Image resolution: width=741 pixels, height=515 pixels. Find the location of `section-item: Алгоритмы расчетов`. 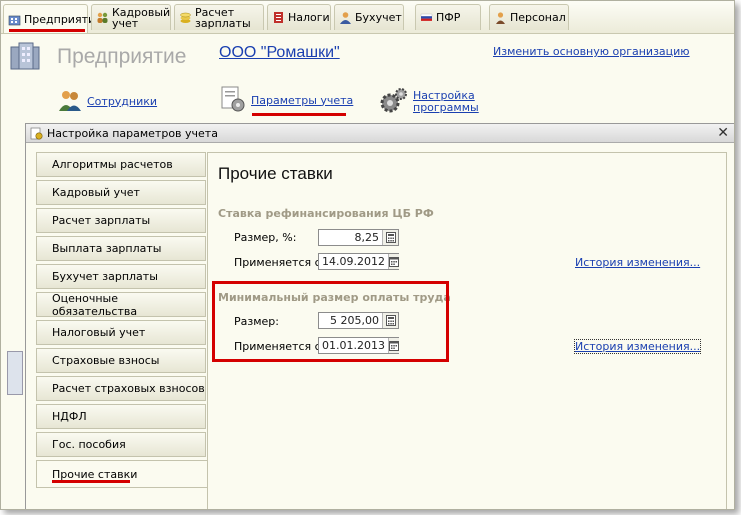

section-item: Алгоритмы расчетов is located at coordinates (121, 164).